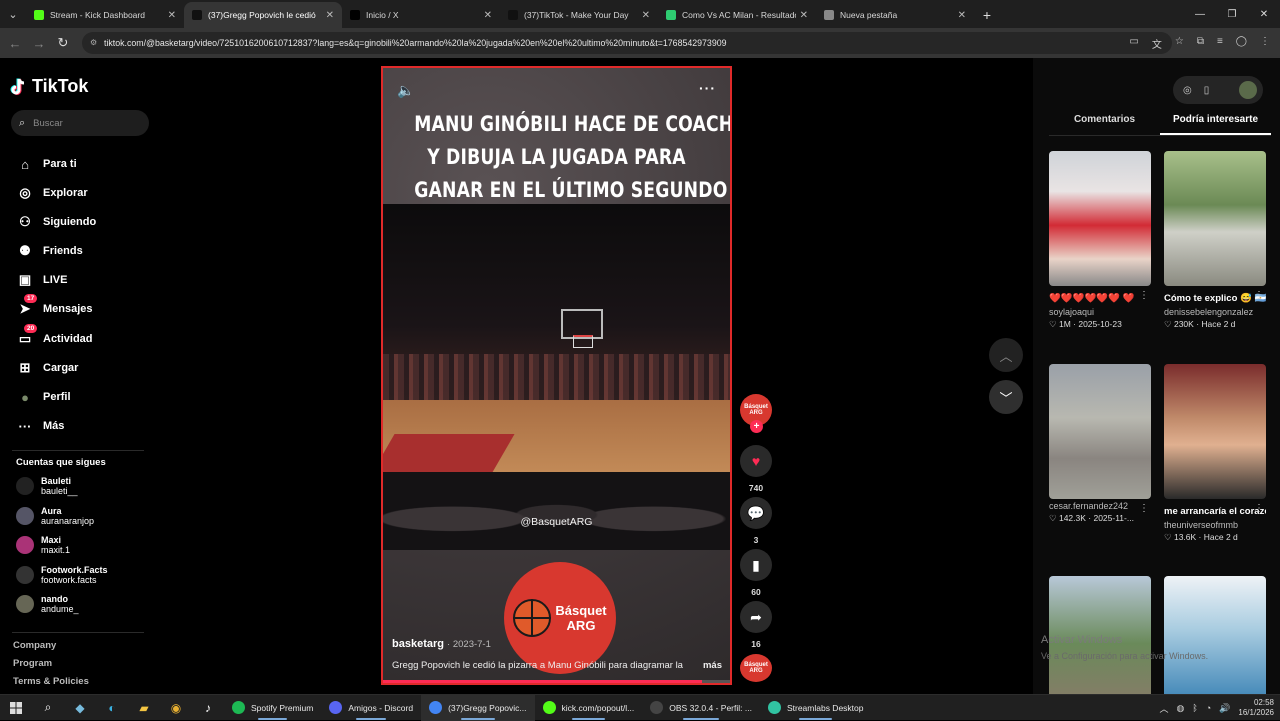 Image resolution: width=1280 pixels, height=721 pixels. Describe the element at coordinates (62, 575) in the screenshot. I see `following-item: Footwork.Facts footwork.facts` at that location.